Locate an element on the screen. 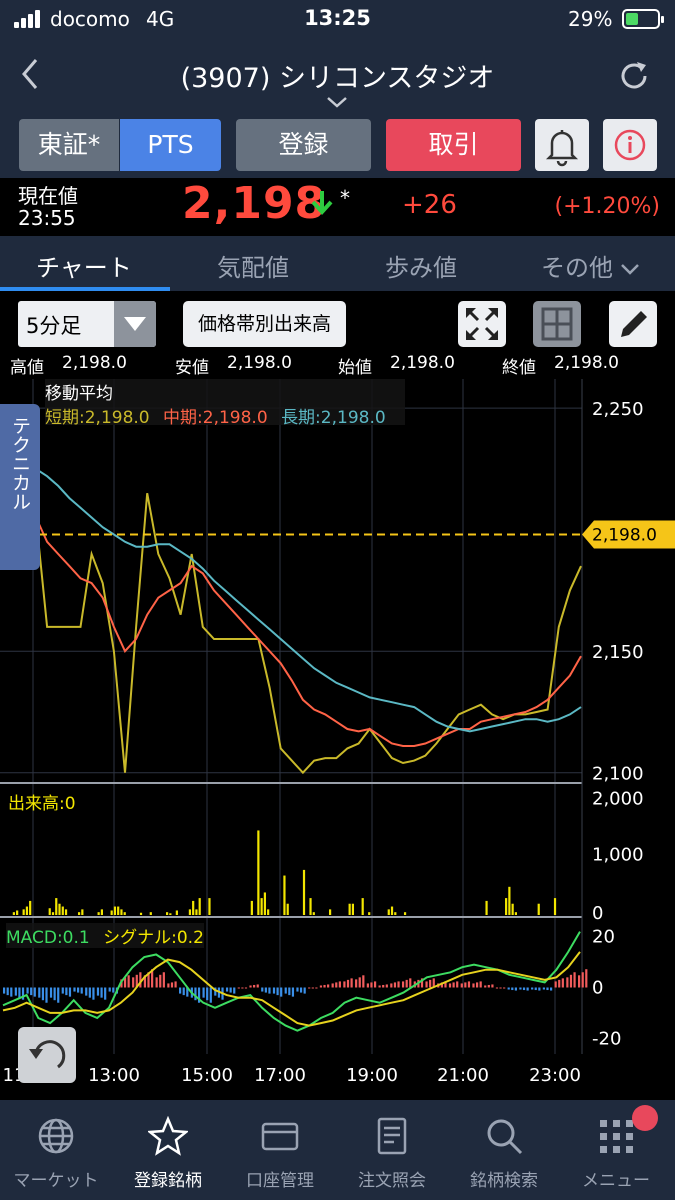  layout-button is located at coordinates (557, 324).